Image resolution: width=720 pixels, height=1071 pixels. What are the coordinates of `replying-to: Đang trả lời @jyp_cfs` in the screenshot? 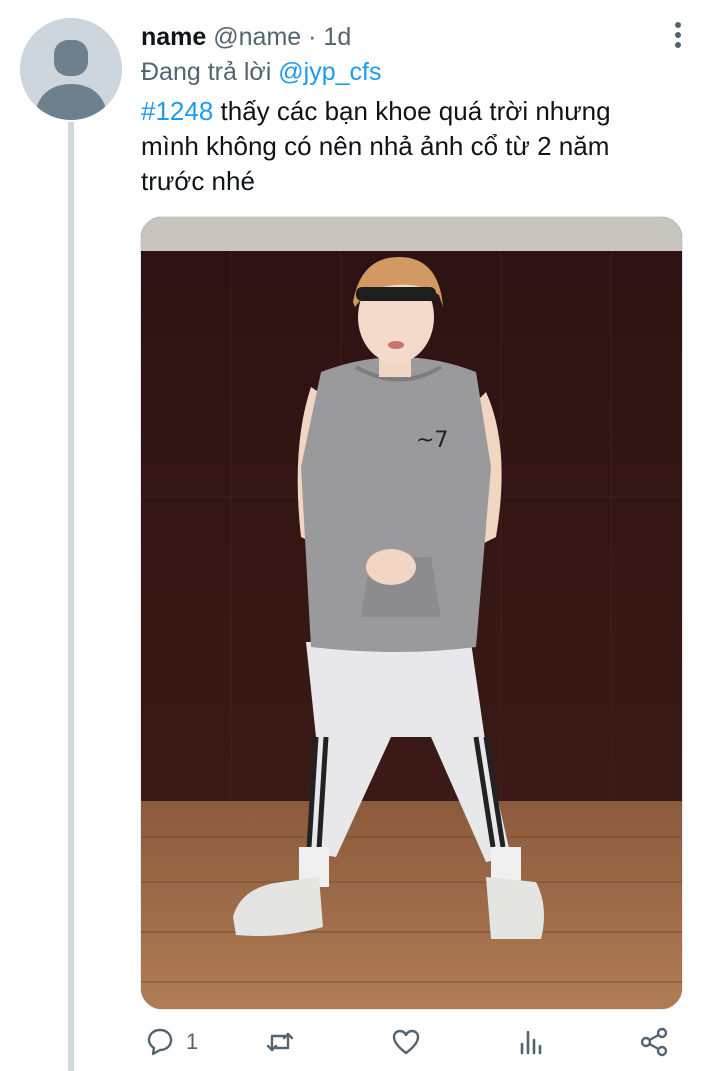 It's located at (261, 72).